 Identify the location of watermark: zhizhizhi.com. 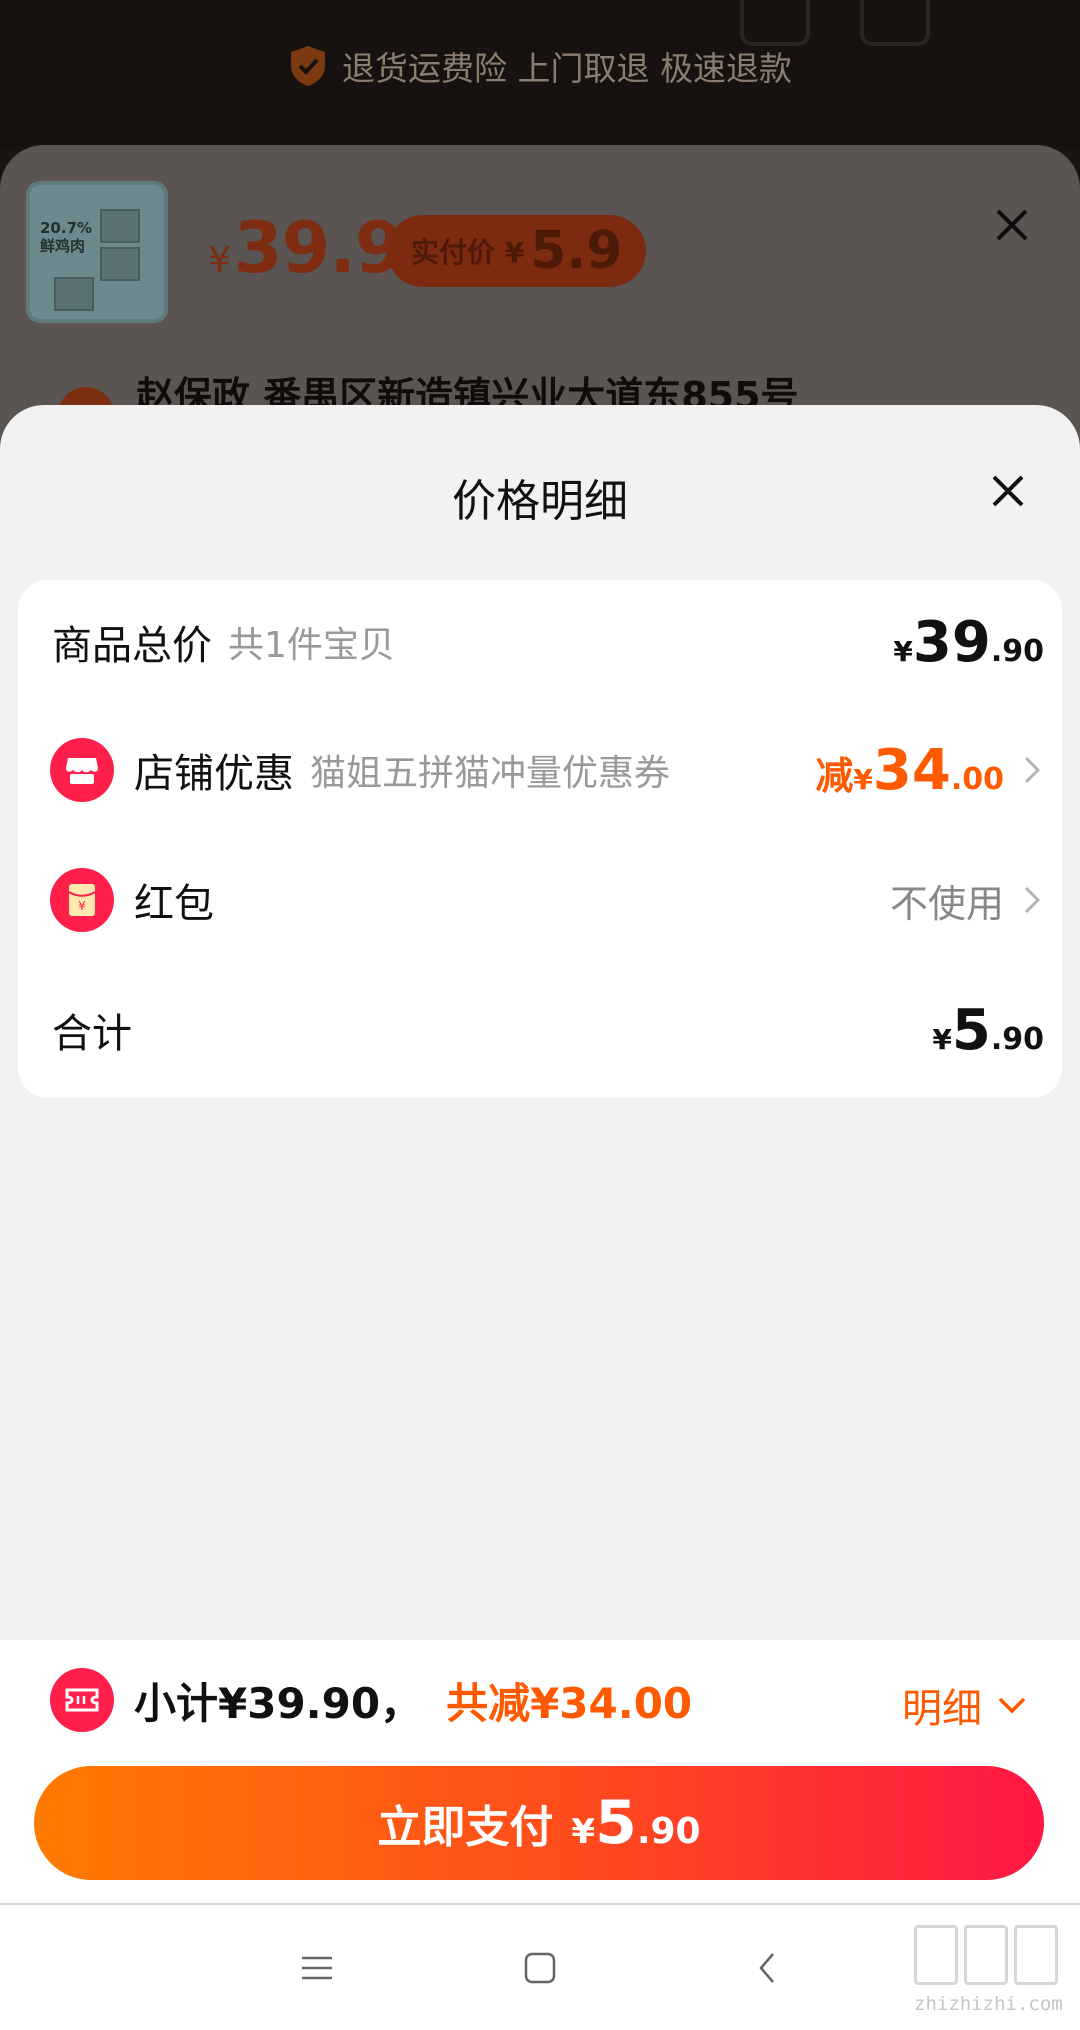
(989, 1965).